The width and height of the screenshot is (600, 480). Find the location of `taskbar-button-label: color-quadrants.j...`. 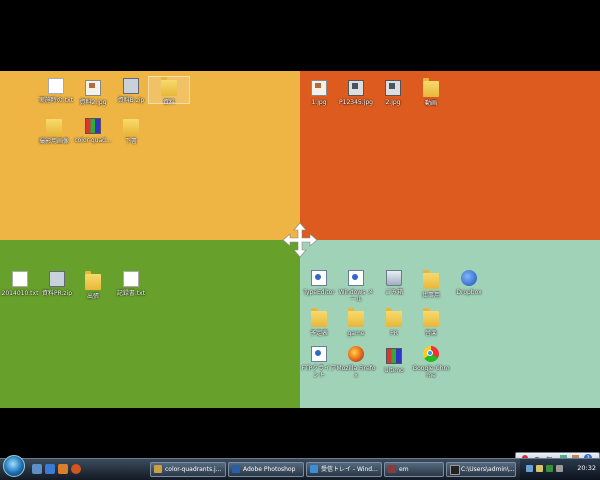

taskbar-button-label: color-quadrants.j... is located at coordinates (193, 469).